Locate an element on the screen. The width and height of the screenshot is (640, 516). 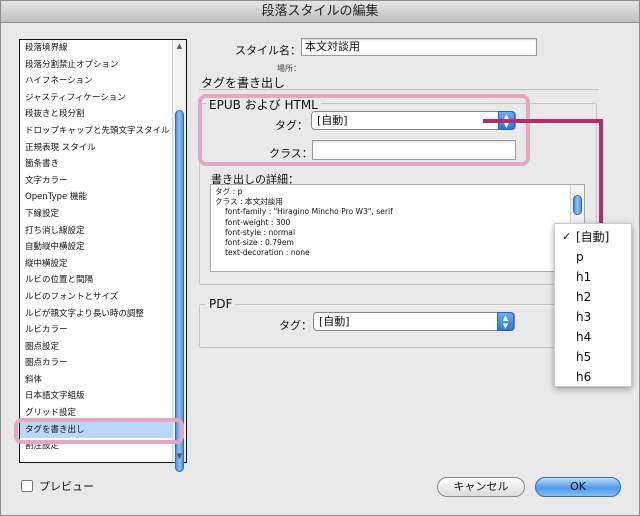
location-label: 場所： is located at coordinates (289, 68).